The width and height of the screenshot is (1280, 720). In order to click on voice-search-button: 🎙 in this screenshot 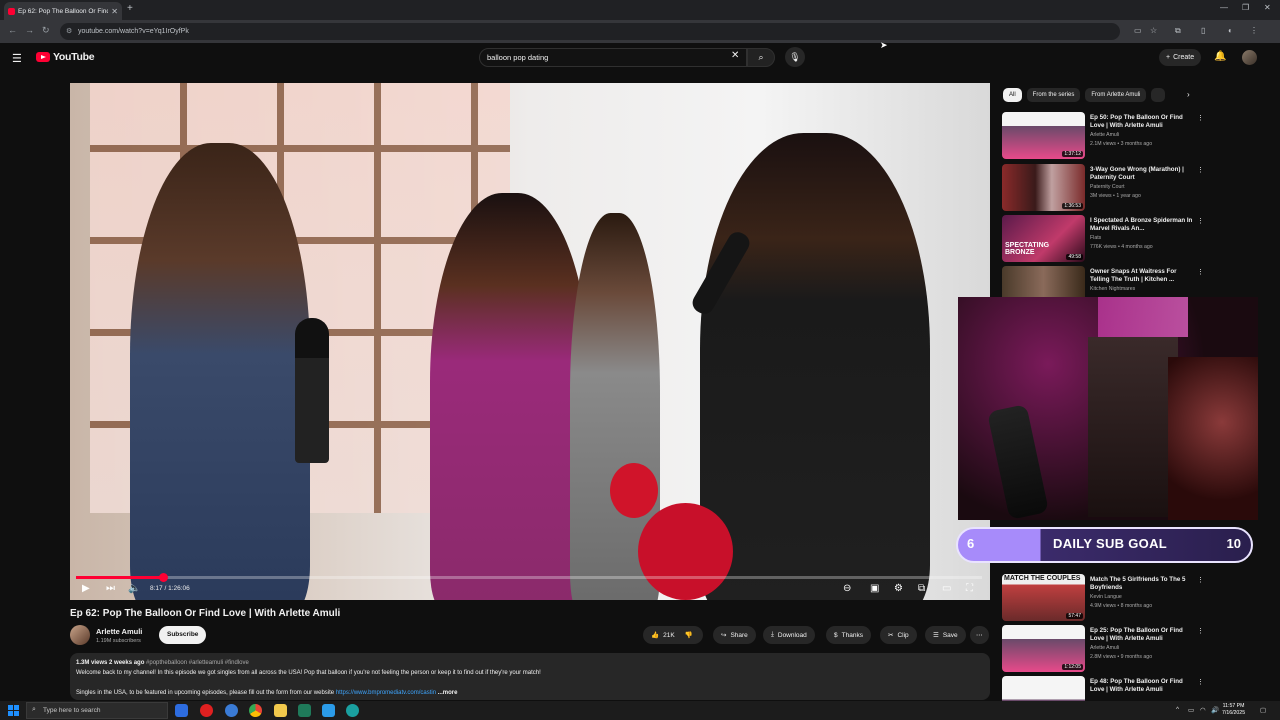, I will do `click(795, 57)`.